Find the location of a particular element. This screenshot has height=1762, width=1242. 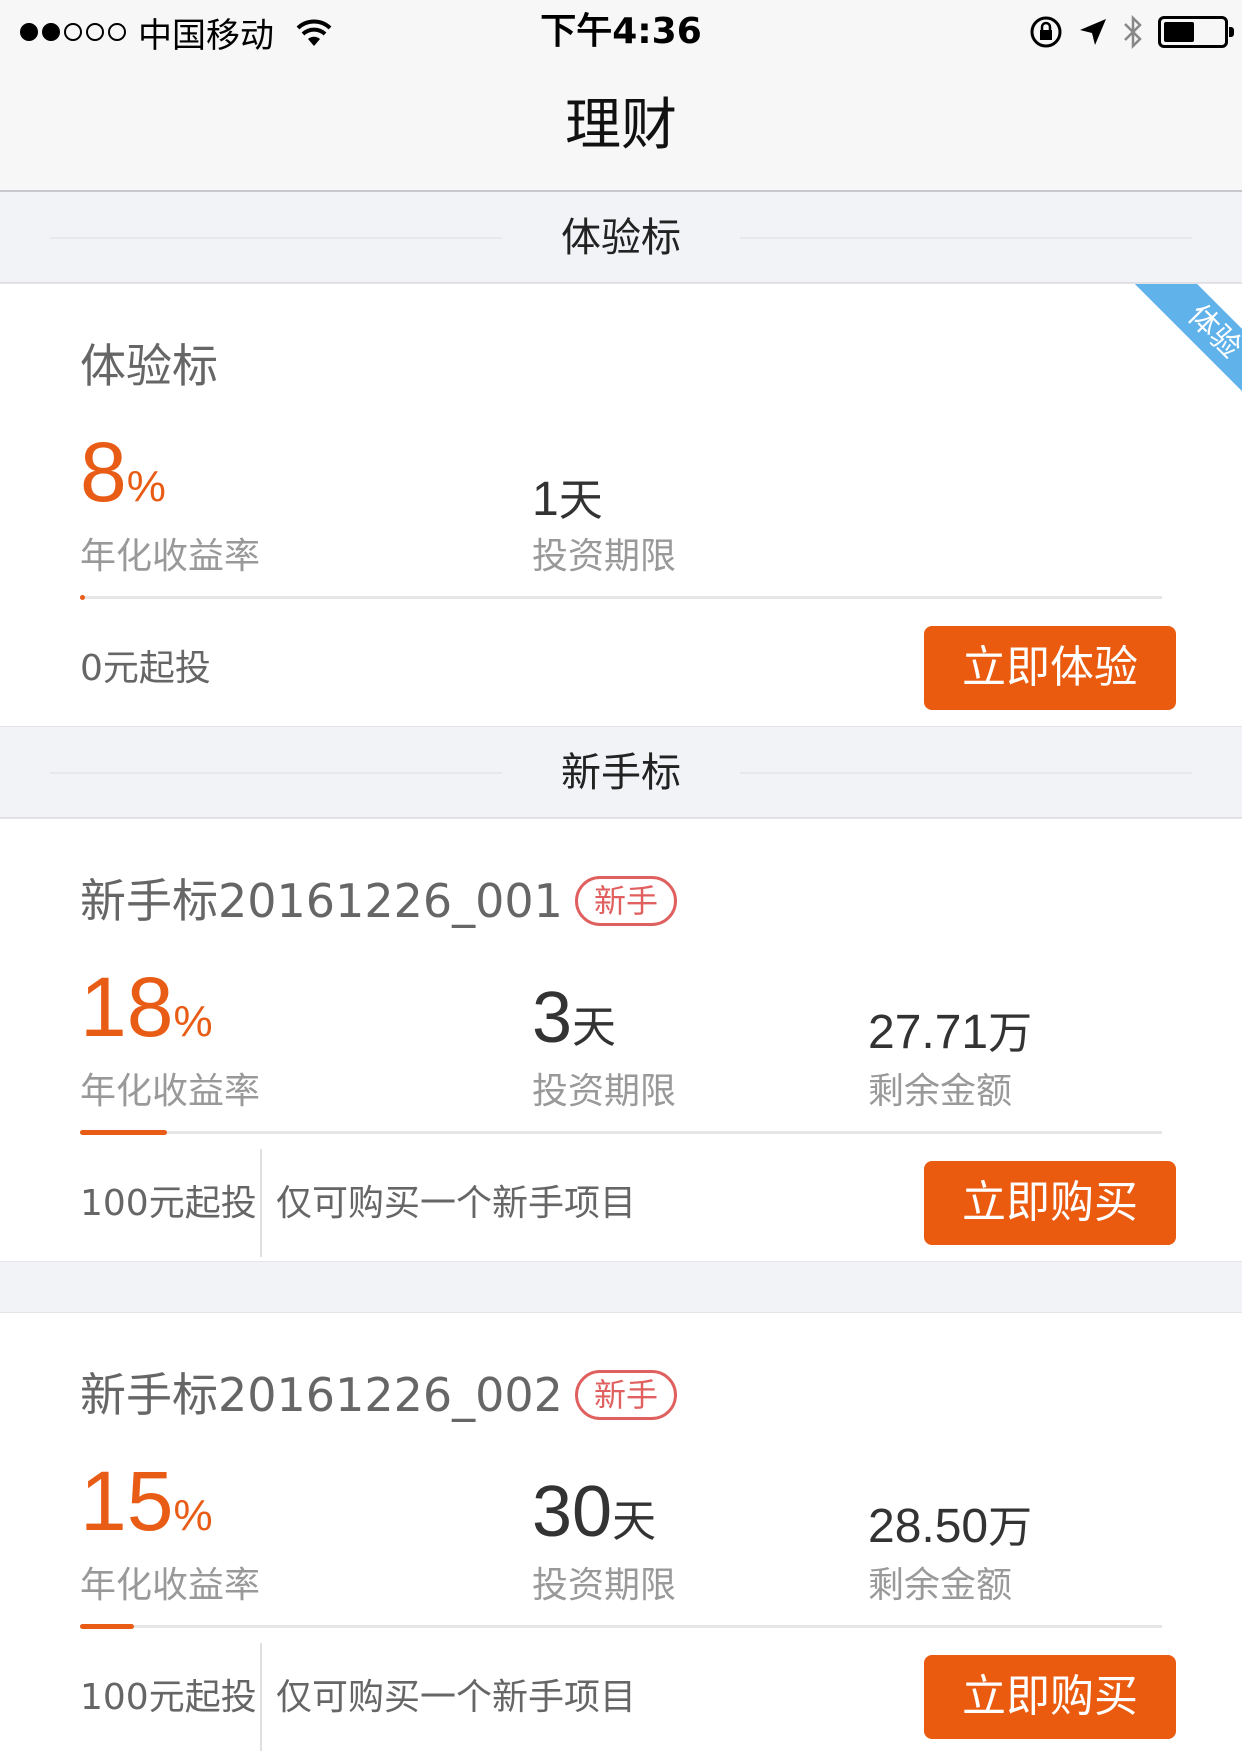

annual-rate: 18% is located at coordinates (146, 1007).